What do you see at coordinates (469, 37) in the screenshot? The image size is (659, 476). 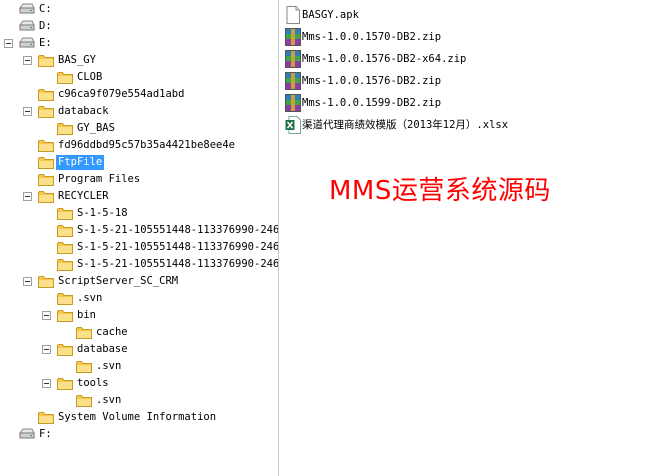 I see `file-item: Mms-1.0.0.1570-DB2.zip` at bounding box center [469, 37].